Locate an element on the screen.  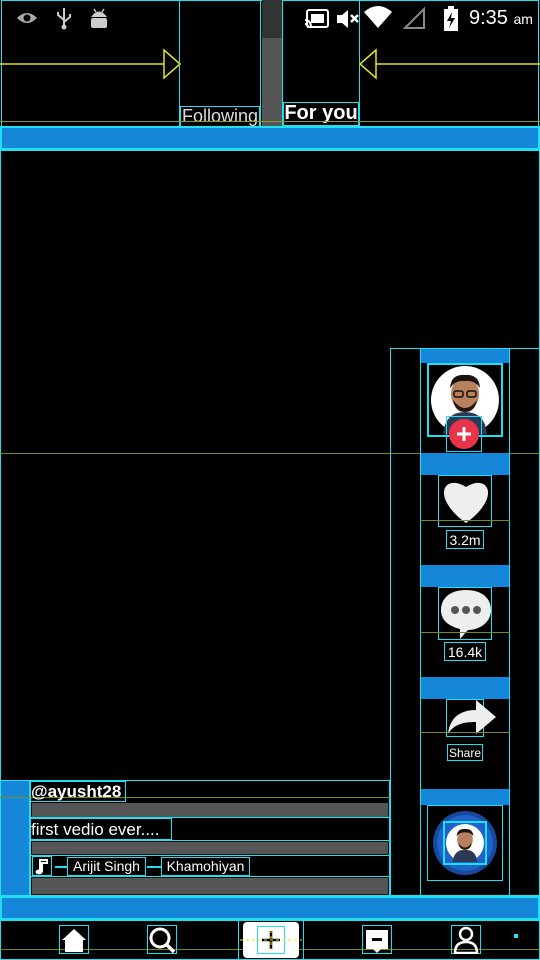
nav-dot is located at coordinates (516, 936).